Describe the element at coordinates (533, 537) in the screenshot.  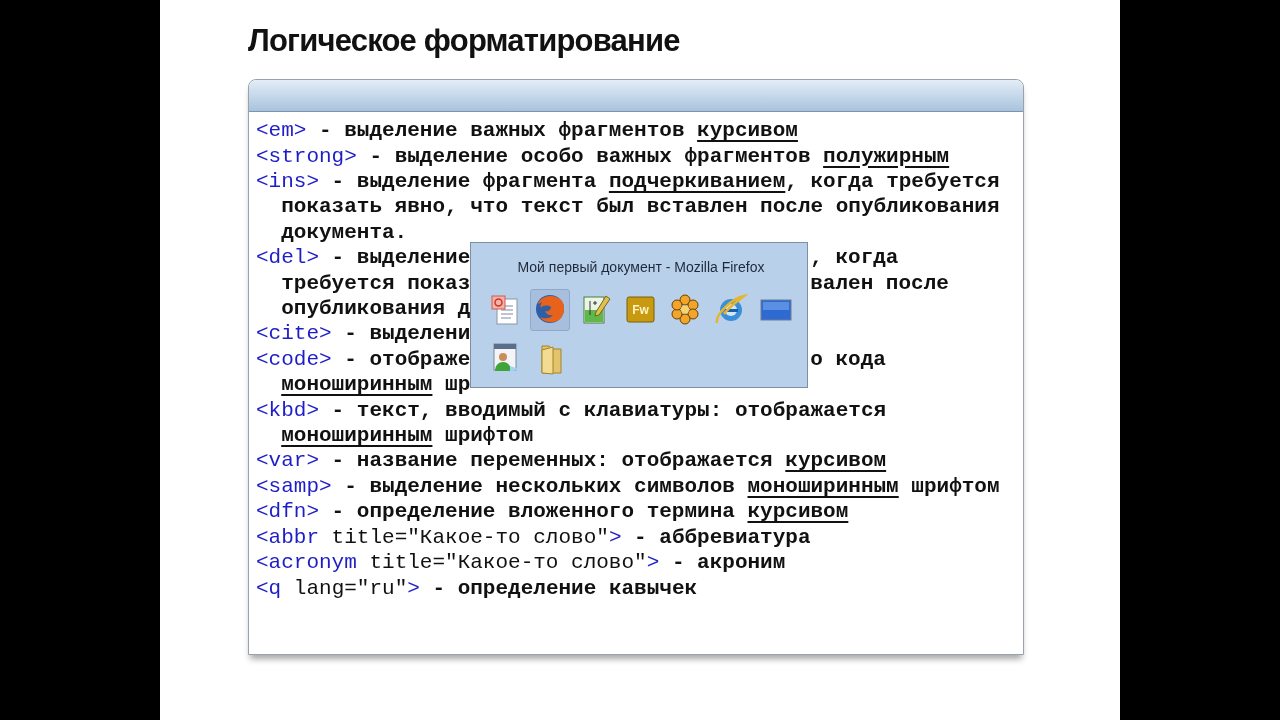
I see `definition-line: <abbr title="Какое-то слово"> - аббревиатура` at that location.